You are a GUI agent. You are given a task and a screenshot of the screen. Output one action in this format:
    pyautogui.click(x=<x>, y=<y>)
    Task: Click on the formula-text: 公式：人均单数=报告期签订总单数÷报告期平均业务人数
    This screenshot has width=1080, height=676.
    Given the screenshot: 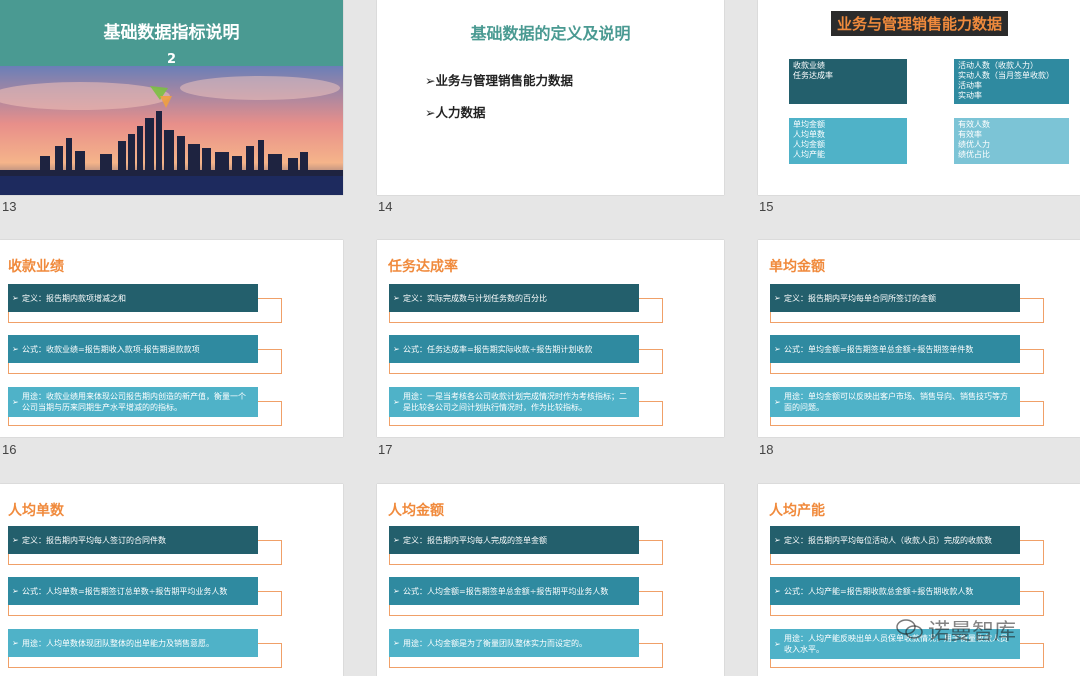 What is the action you would take?
    pyautogui.click(x=125, y=591)
    